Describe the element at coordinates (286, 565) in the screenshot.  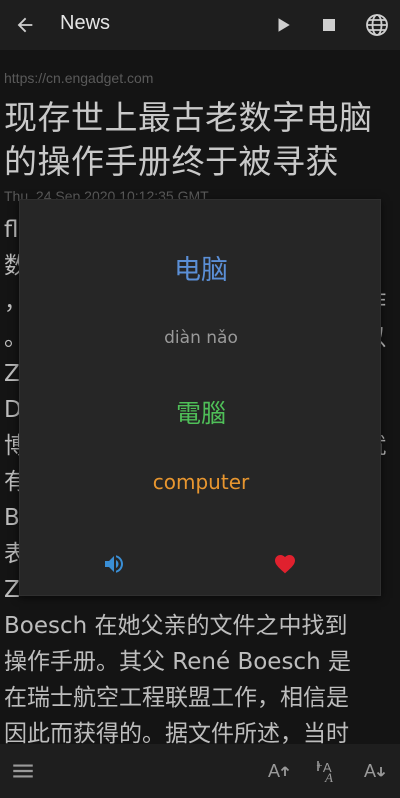
I see `heart-icon` at that location.